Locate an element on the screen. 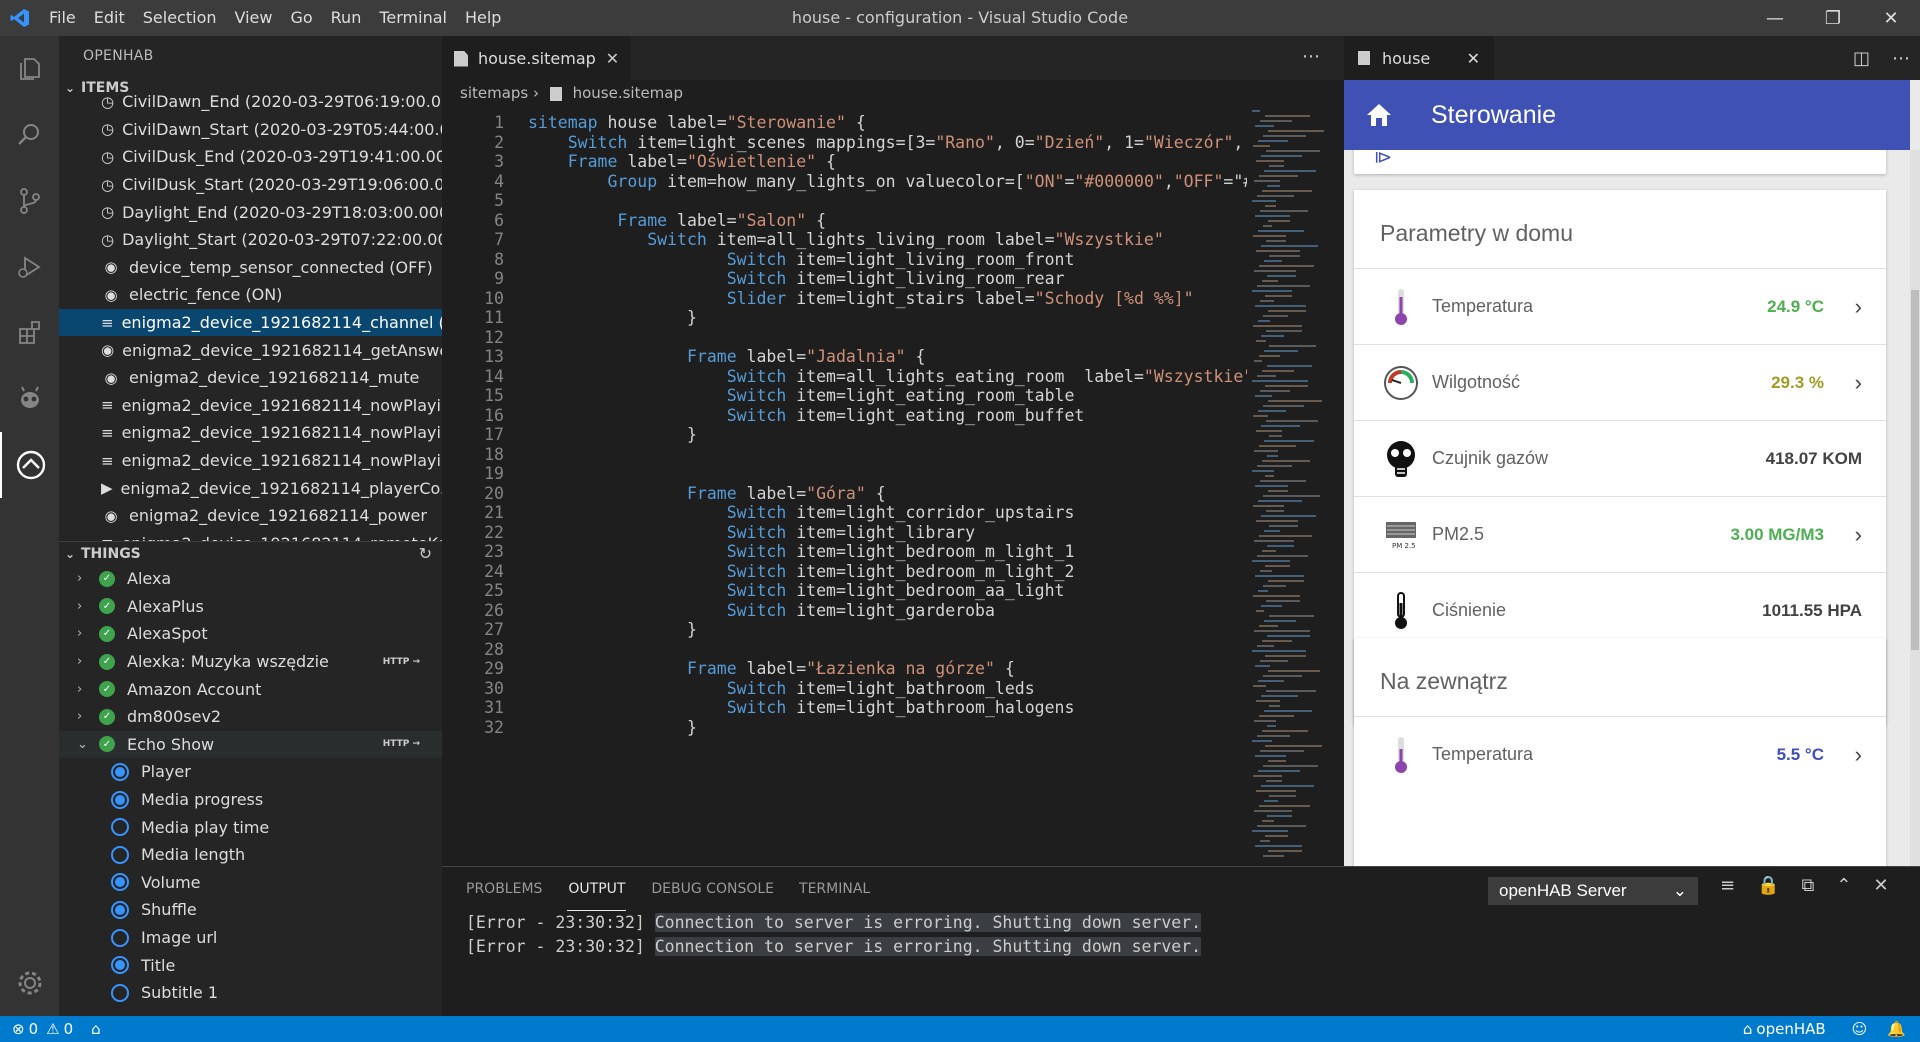  home-icon is located at coordinates (1379, 115).